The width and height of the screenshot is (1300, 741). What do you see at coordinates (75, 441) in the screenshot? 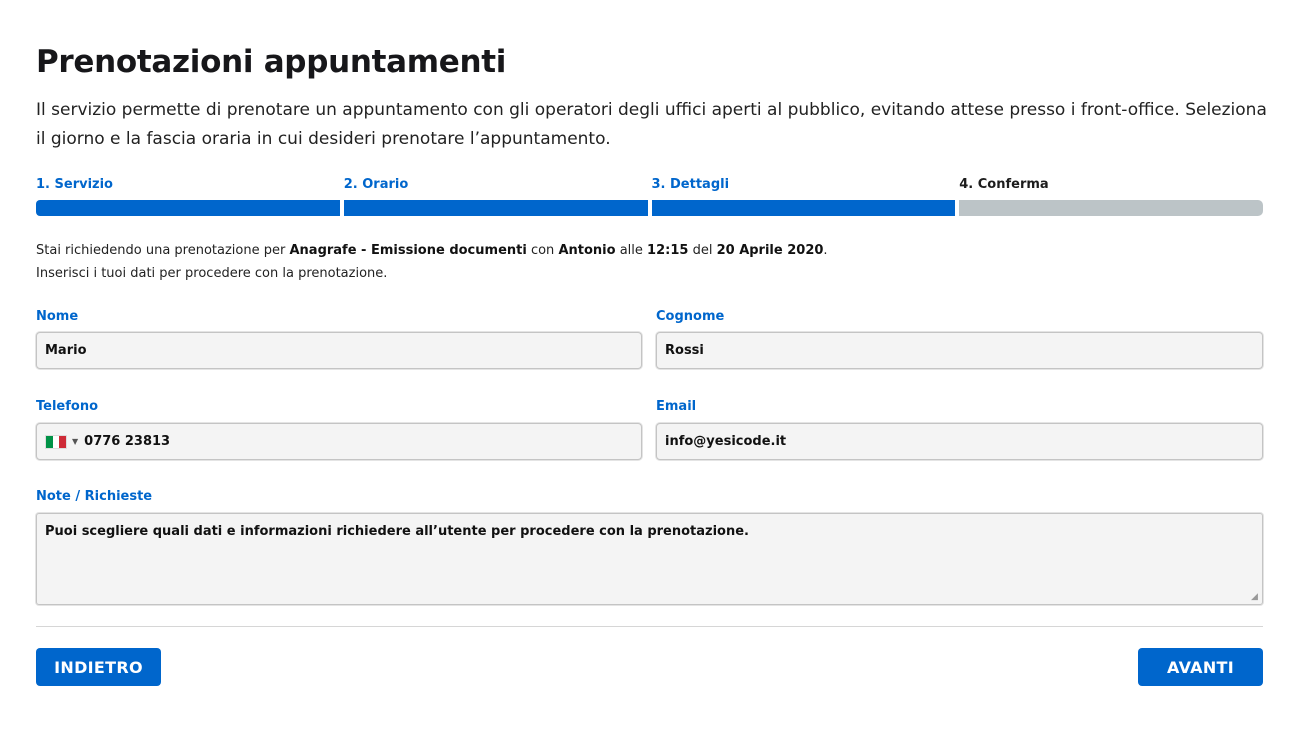
I see `caret-down-icon: ▼` at bounding box center [75, 441].